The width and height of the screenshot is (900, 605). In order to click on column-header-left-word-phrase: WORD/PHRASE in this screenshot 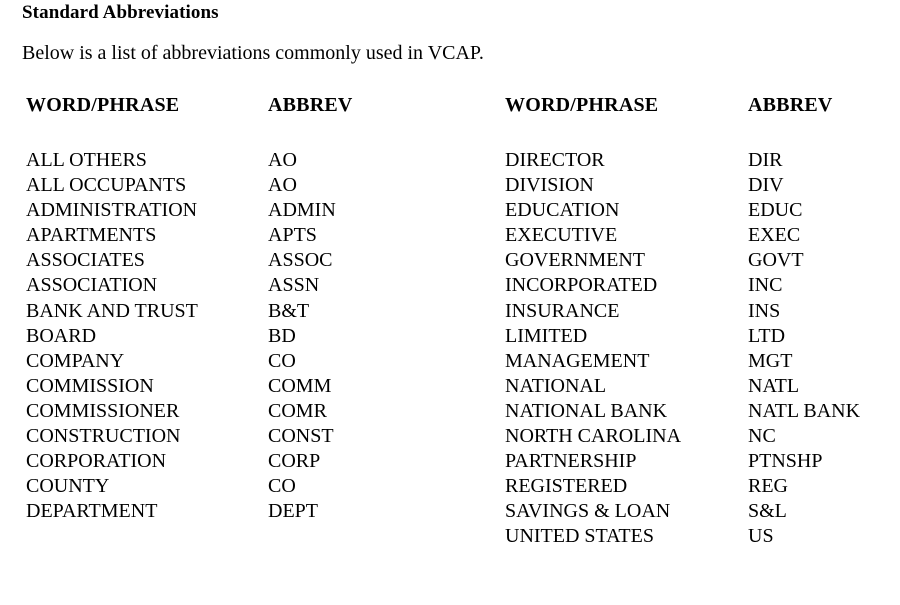, I will do `click(103, 105)`.